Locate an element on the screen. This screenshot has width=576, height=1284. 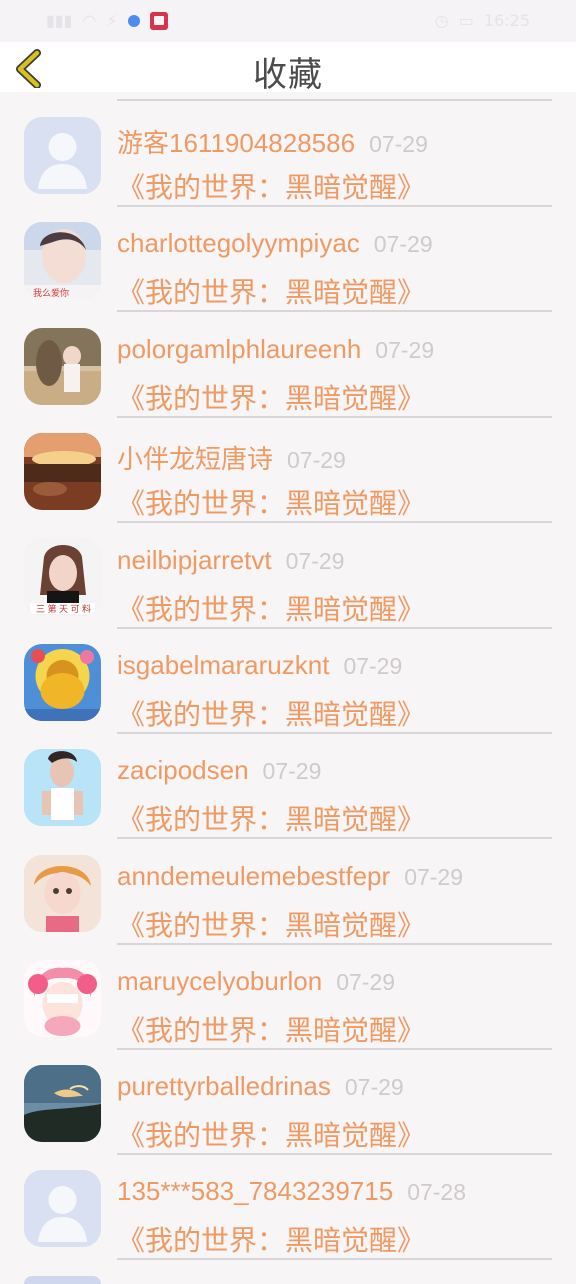
reader-app-icon is located at coordinates (158, 20).